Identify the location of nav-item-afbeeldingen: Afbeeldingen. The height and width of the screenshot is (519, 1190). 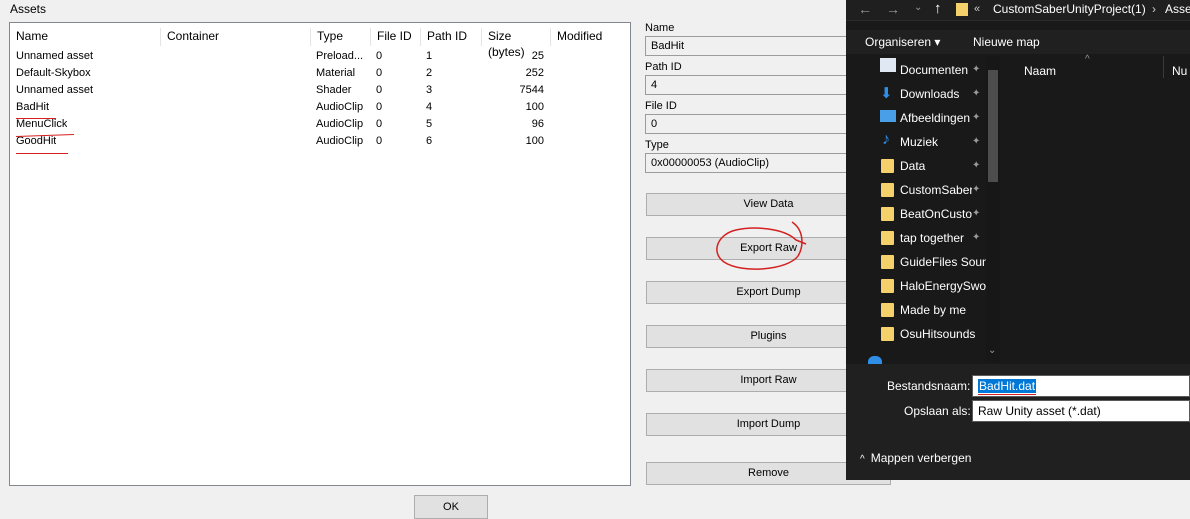
(935, 118).